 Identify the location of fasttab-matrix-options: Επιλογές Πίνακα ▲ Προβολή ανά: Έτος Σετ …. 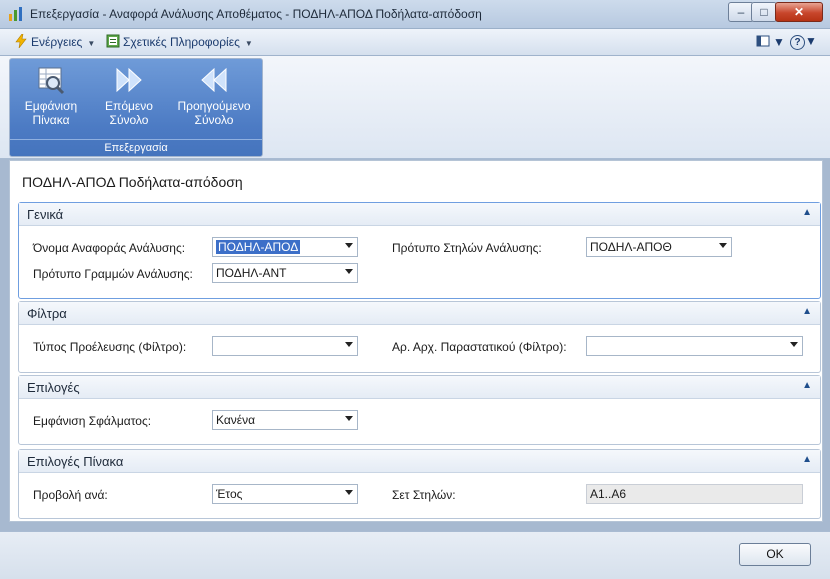
(419, 484).